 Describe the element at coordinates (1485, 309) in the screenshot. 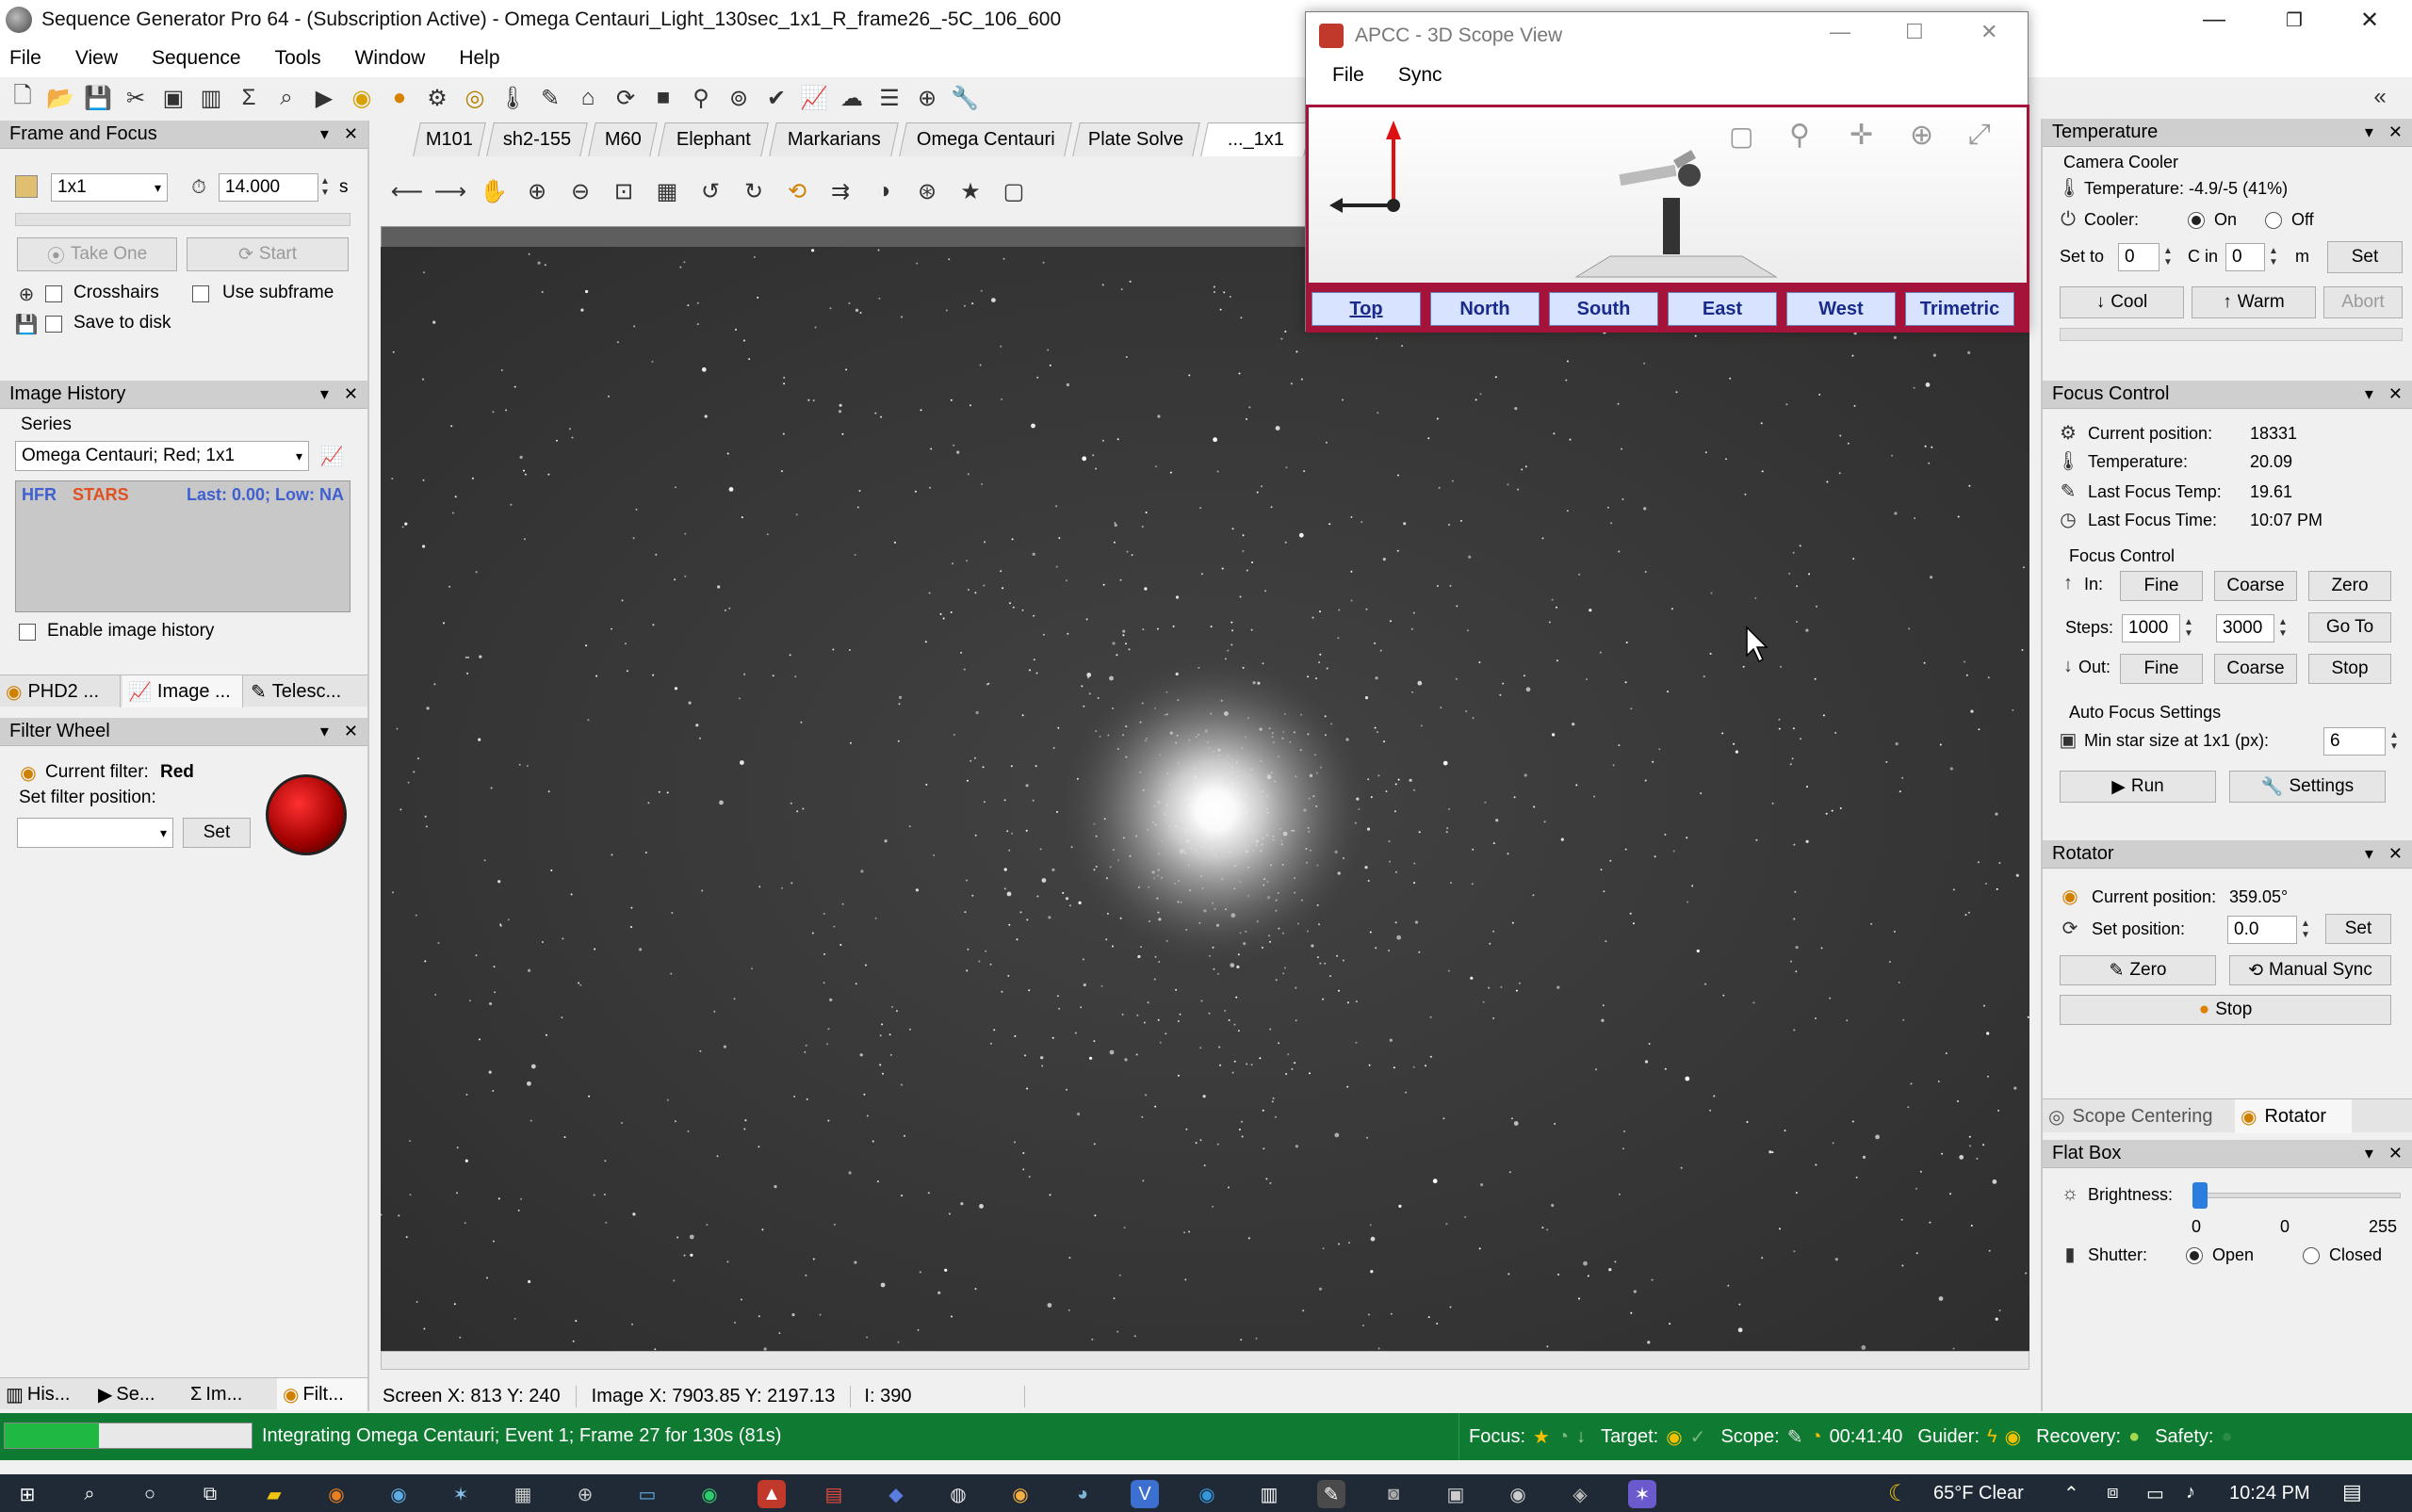

I see `view-north-button: North` at that location.